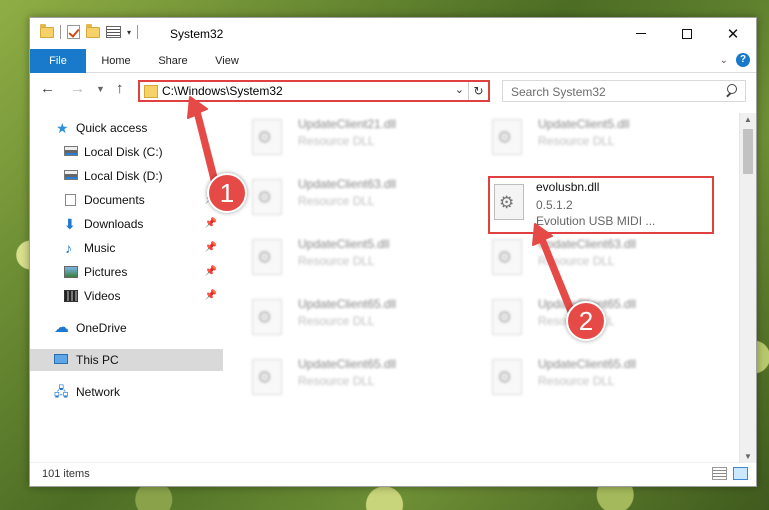  I want to click on recent-locations-icon: ▼, so click(100, 89).